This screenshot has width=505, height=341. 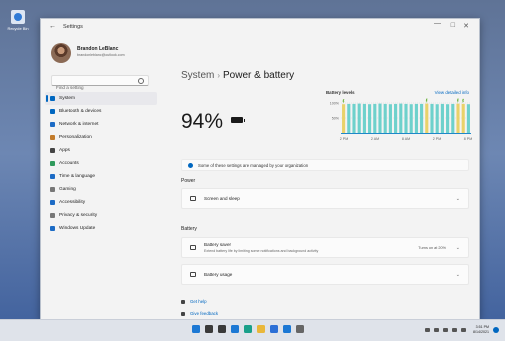 I want to click on page-title: Power & battery, so click(x=259, y=75).